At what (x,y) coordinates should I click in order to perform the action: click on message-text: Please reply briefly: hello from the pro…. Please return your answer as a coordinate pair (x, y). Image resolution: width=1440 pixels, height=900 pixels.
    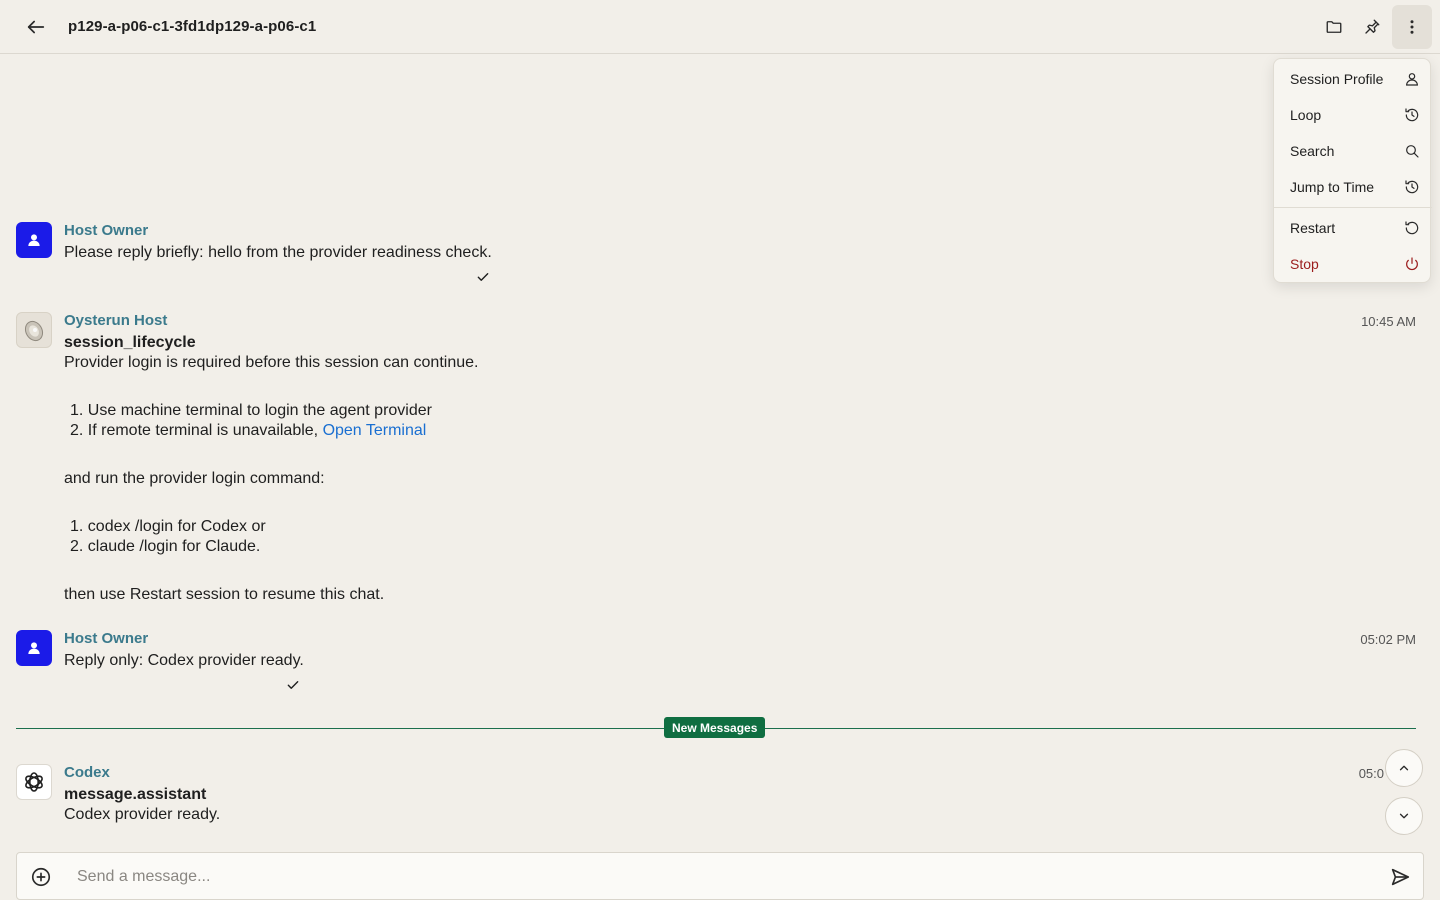
    Looking at the image, I should click on (278, 252).